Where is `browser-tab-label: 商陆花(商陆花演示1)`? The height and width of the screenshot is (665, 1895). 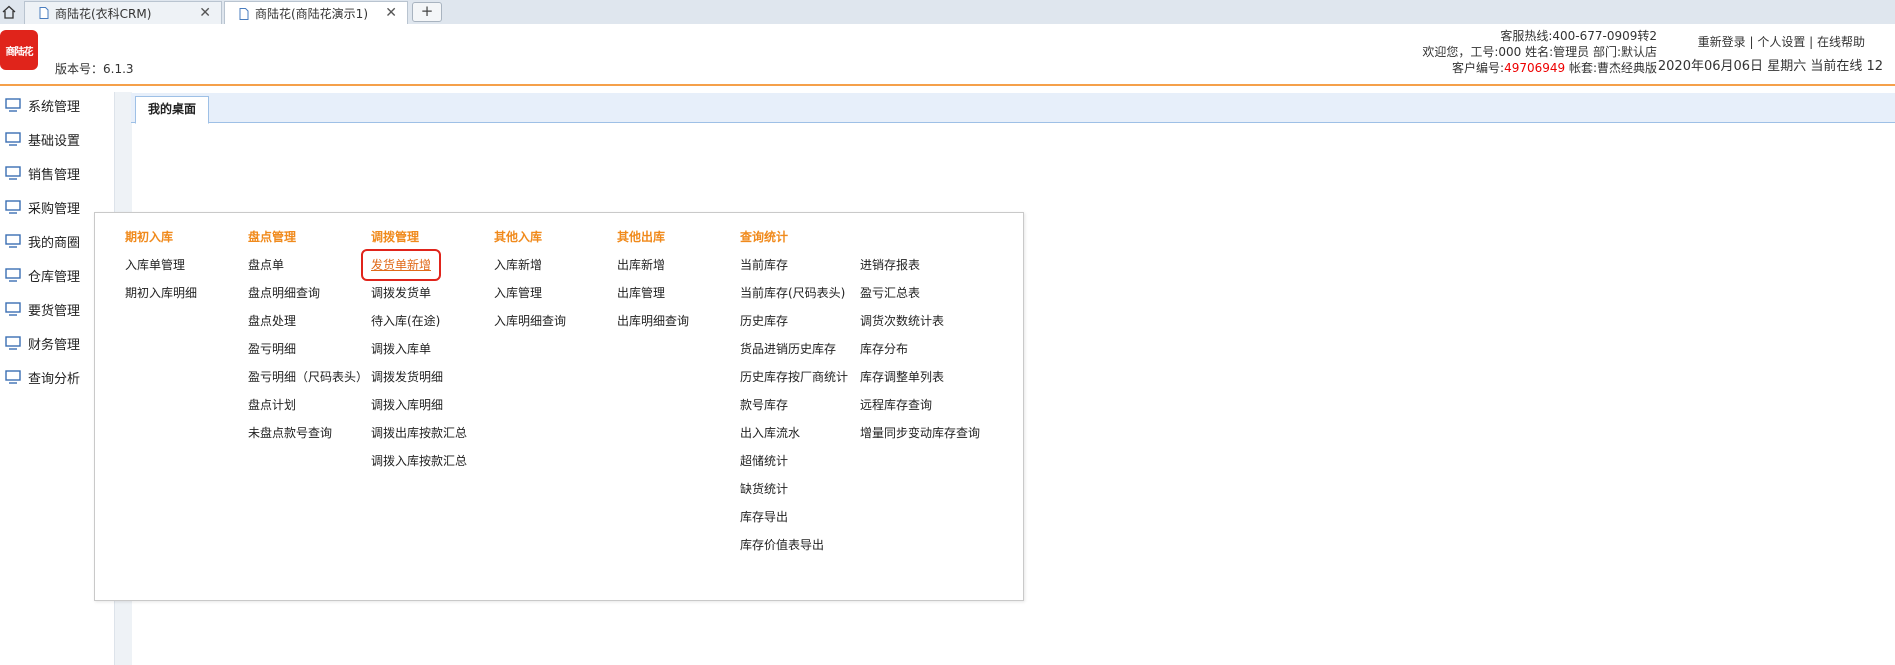
browser-tab-label: 商陆花(商陆花演示1) is located at coordinates (311, 14).